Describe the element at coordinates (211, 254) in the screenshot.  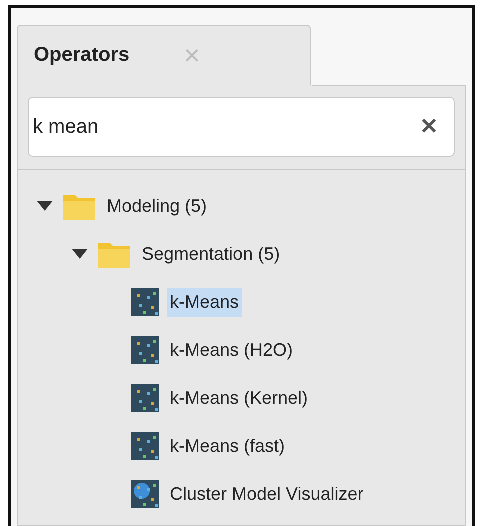
I see `folder-label: Segmentation (5)` at that location.